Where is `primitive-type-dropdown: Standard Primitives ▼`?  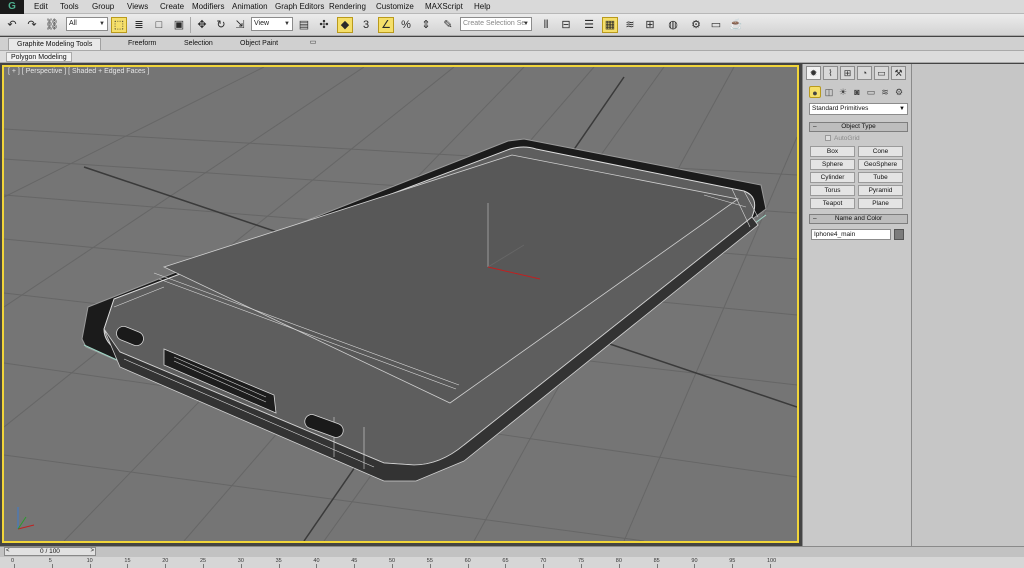 primitive-type-dropdown: Standard Primitives ▼ is located at coordinates (858, 109).